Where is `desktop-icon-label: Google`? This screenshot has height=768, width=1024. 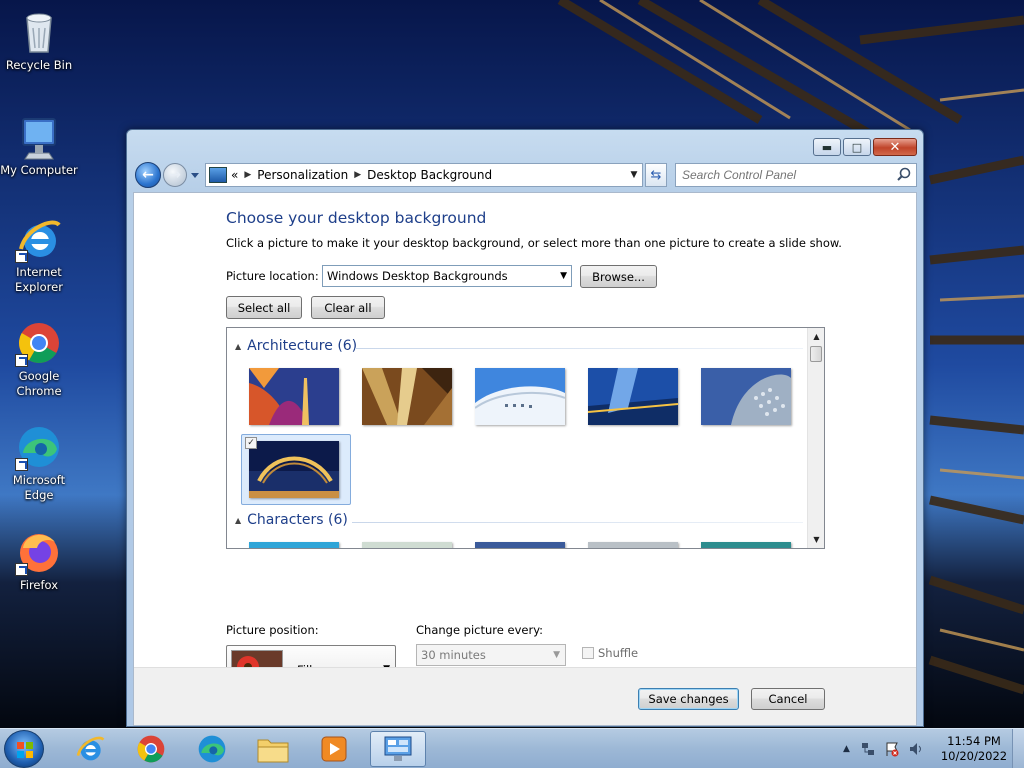
desktop-icon-label: Google is located at coordinates (39, 376).